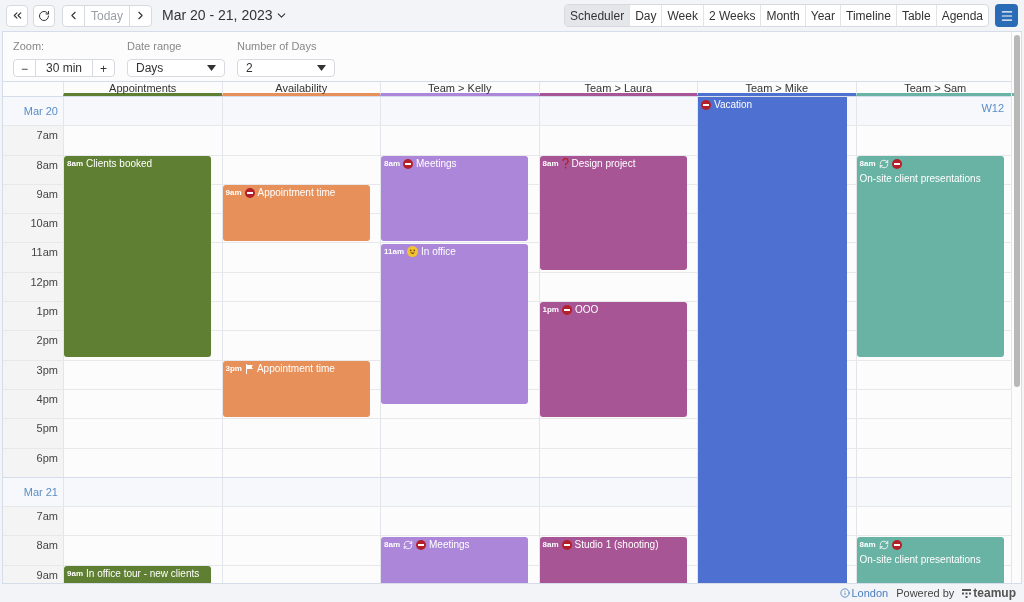 The height and width of the screenshot is (602, 1024). What do you see at coordinates (40, 111) in the screenshot?
I see `day-label: Mar 20` at bounding box center [40, 111].